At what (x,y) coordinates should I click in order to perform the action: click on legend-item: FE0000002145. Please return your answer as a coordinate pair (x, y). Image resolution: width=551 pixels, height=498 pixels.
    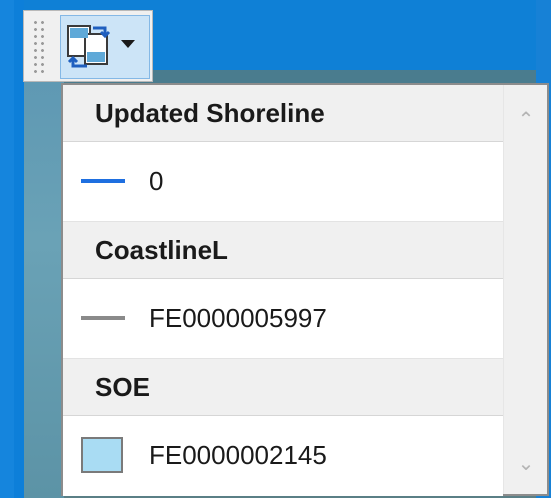
    Looking at the image, I should click on (283, 456).